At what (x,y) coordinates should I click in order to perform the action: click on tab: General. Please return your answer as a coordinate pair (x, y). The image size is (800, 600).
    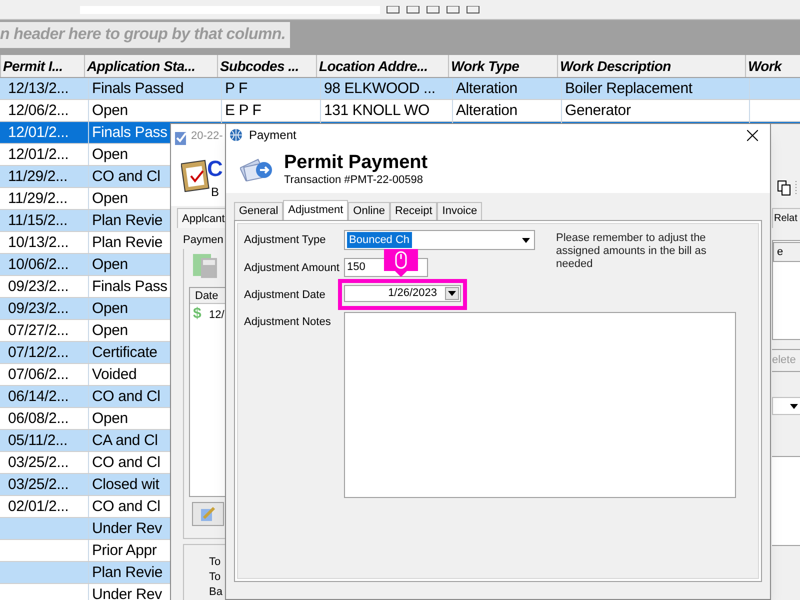
    Looking at the image, I should click on (259, 211).